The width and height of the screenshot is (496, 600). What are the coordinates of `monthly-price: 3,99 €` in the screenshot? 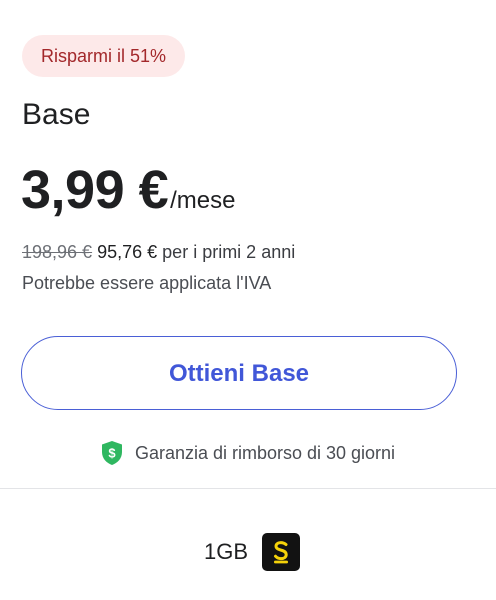 It's located at (95, 190).